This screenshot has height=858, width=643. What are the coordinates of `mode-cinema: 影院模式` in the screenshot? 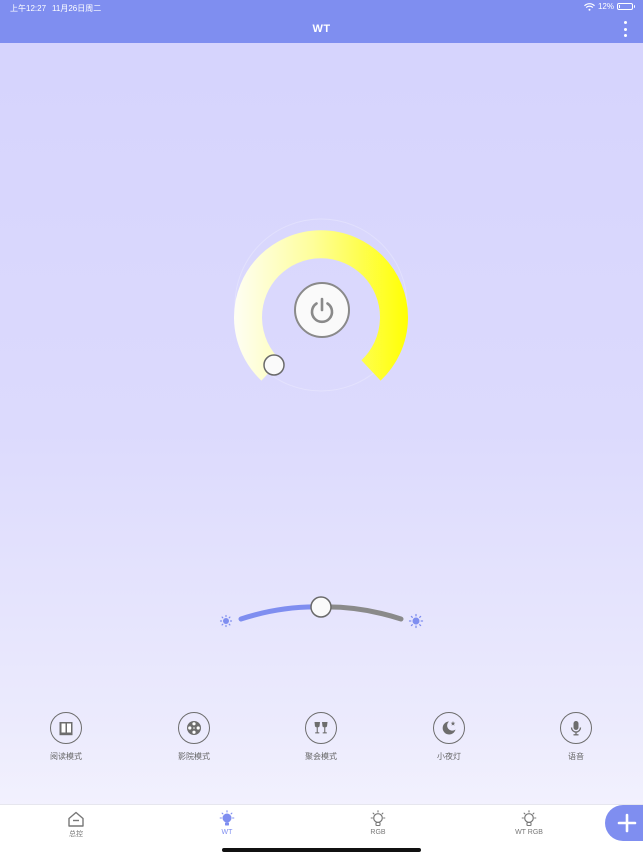 It's located at (194, 737).